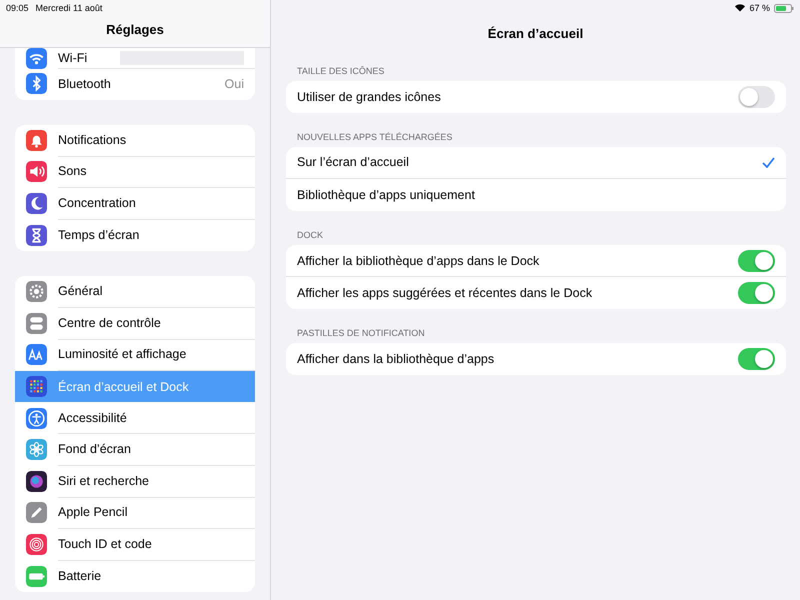  I want to click on sidebar-item: Batterie, so click(135, 576).